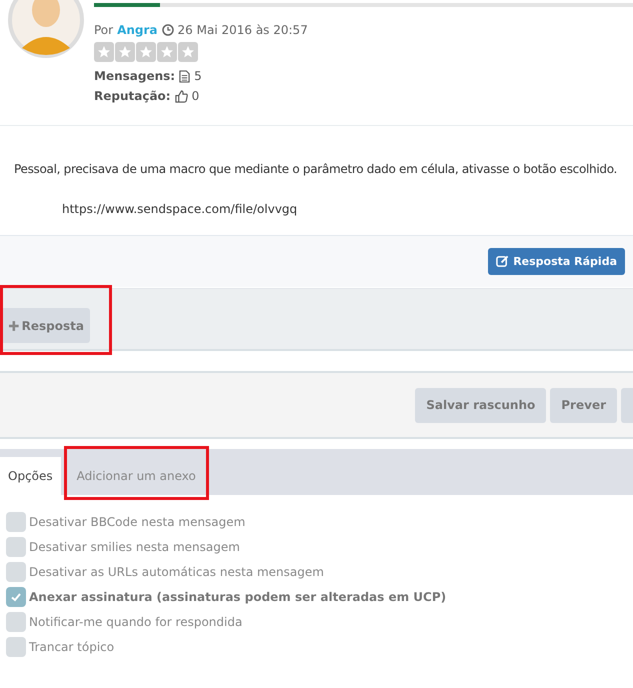  Describe the element at coordinates (184, 76) in the screenshot. I see `document-icon` at that location.